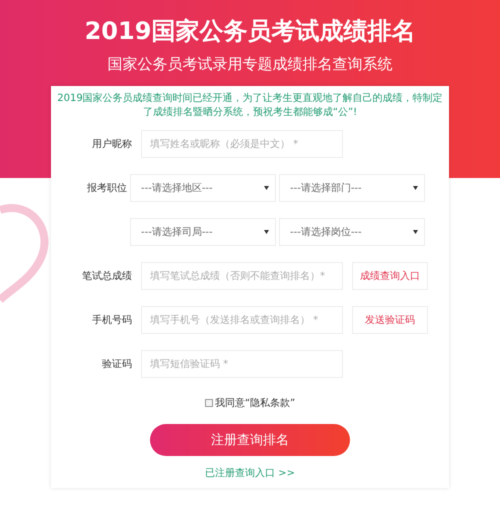 This screenshot has height=513, width=500. What do you see at coordinates (112, 144) in the screenshot?
I see `field-label: 用户昵称` at bounding box center [112, 144].